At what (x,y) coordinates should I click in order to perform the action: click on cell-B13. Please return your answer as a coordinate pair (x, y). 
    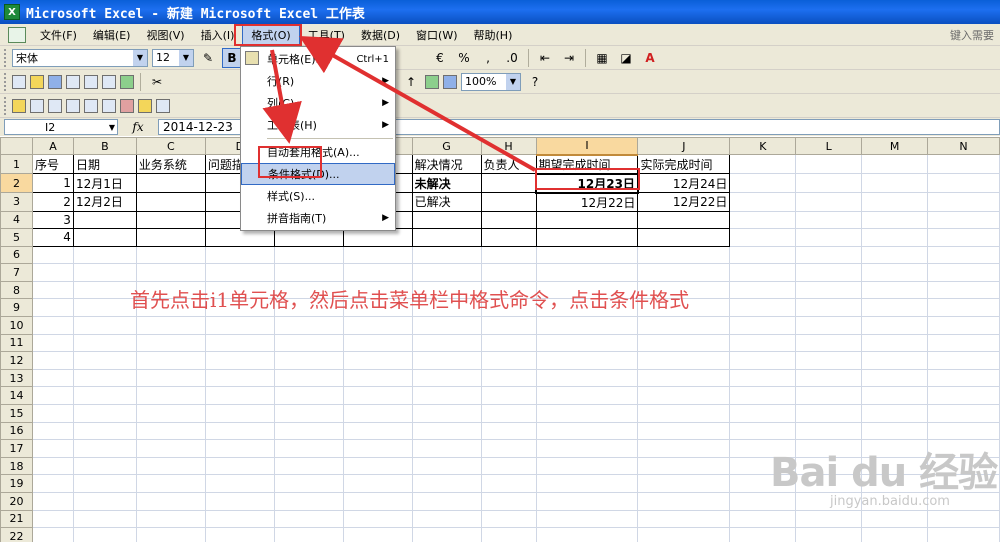
    Looking at the image, I should click on (104, 378).